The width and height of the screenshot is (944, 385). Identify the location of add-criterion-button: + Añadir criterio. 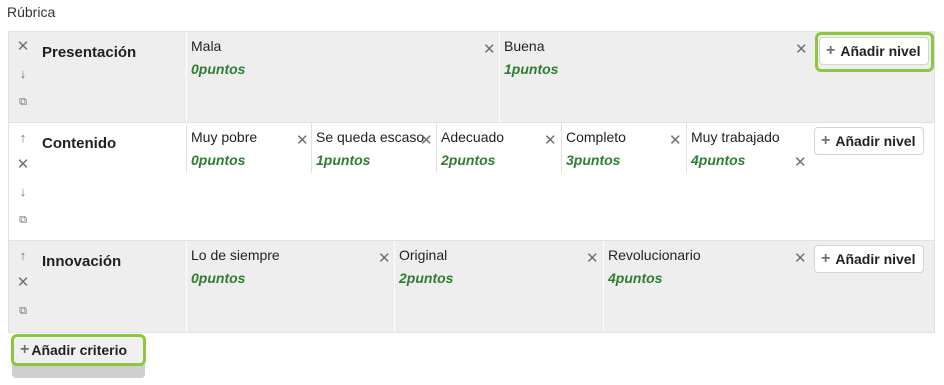
(78, 350).